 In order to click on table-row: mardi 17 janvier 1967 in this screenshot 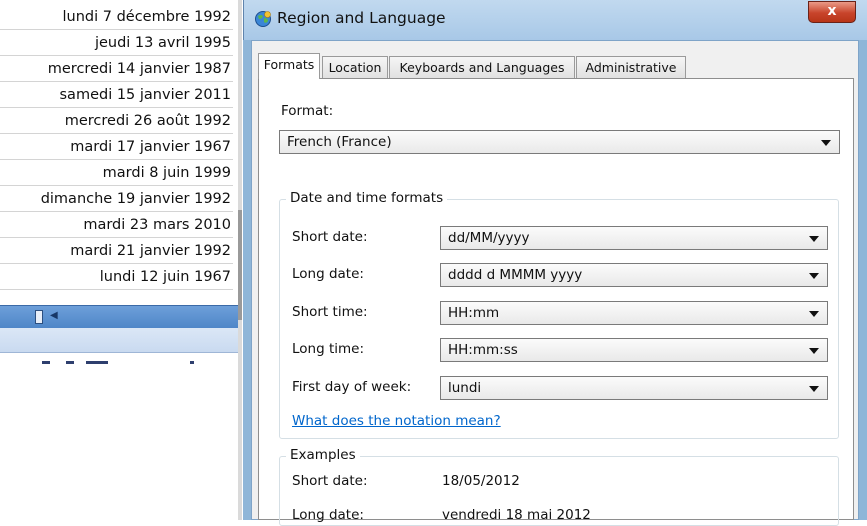, I will do `click(116, 147)`.